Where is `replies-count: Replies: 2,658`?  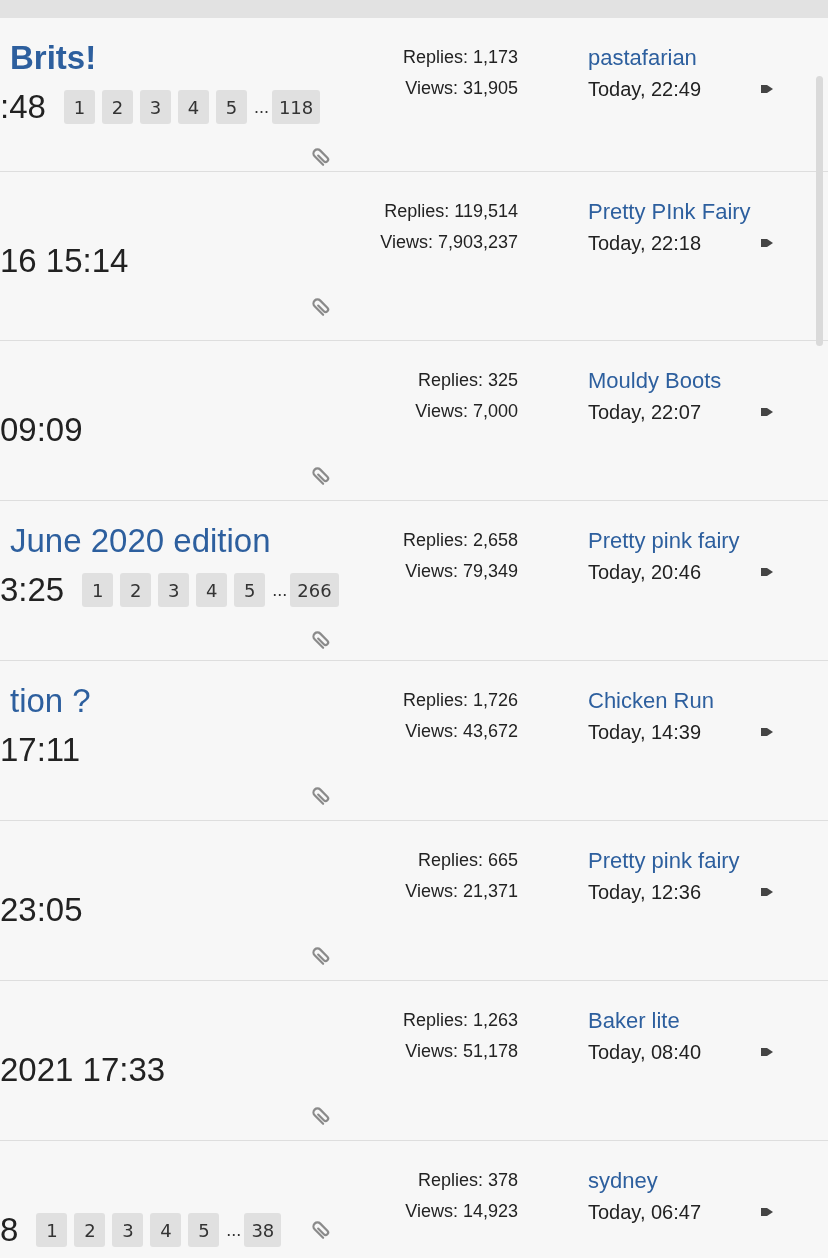 replies-count: Replies: 2,658 is located at coordinates (460, 540).